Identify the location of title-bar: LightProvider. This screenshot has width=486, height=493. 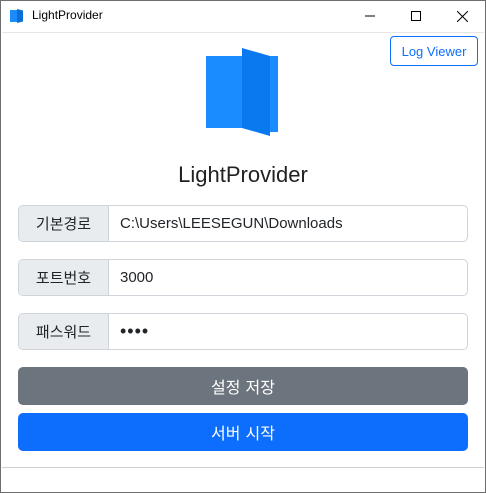
(243, 16).